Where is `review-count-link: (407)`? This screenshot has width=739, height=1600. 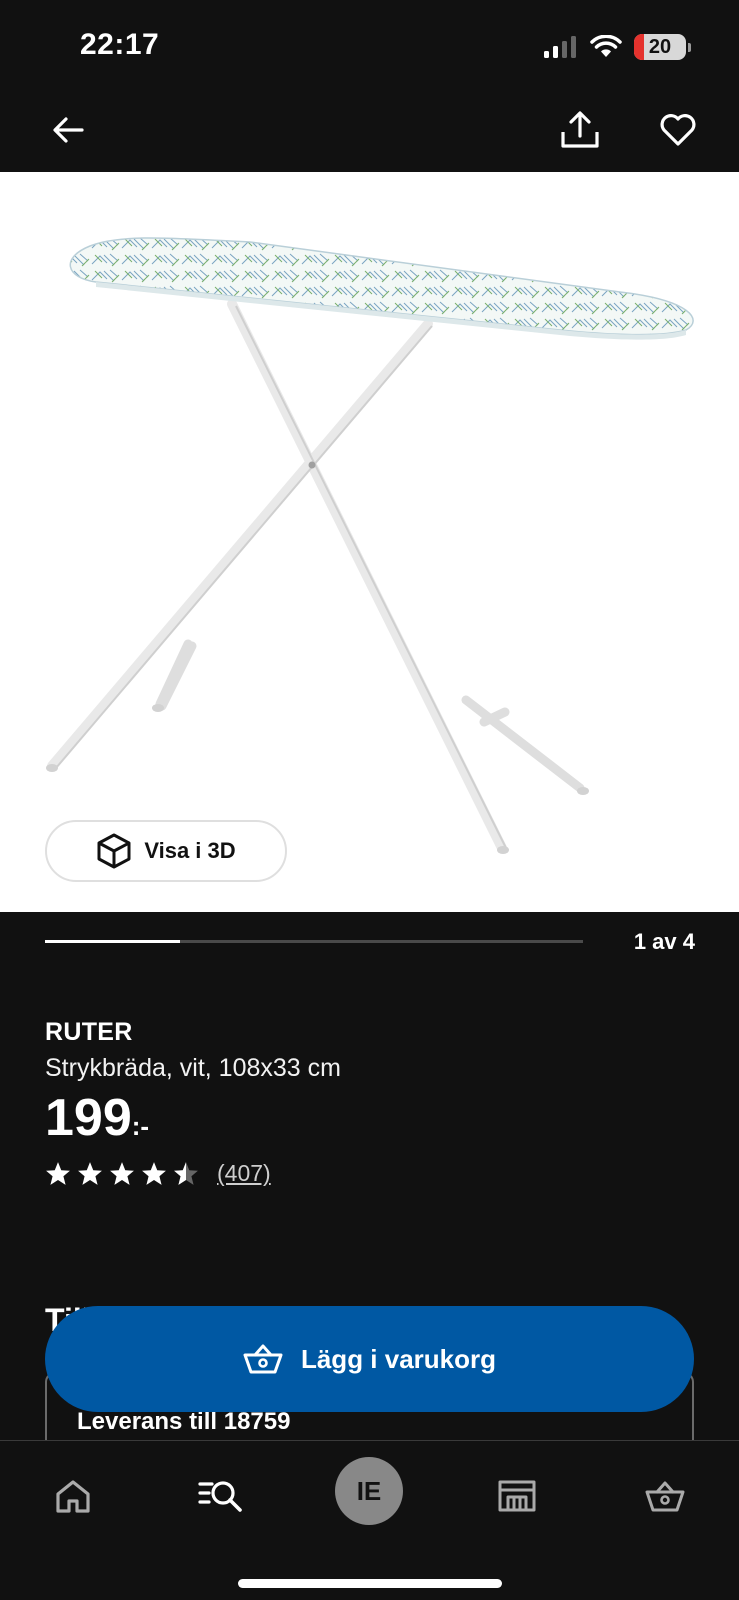 review-count-link: (407) is located at coordinates (244, 1173).